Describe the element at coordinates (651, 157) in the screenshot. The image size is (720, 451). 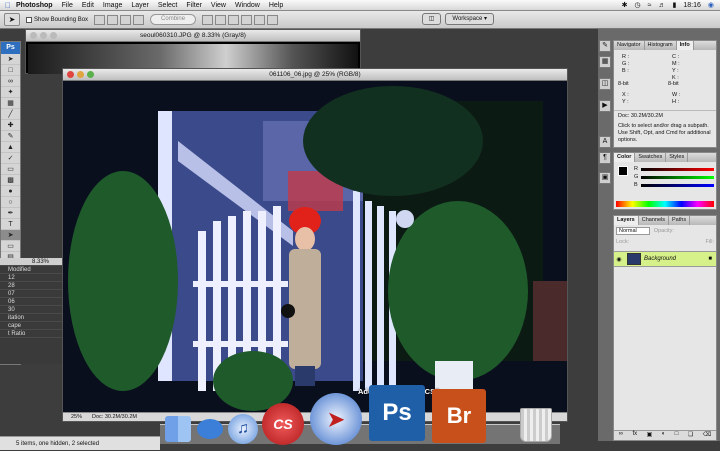
I see `tab-swatches: Swatches` at that location.